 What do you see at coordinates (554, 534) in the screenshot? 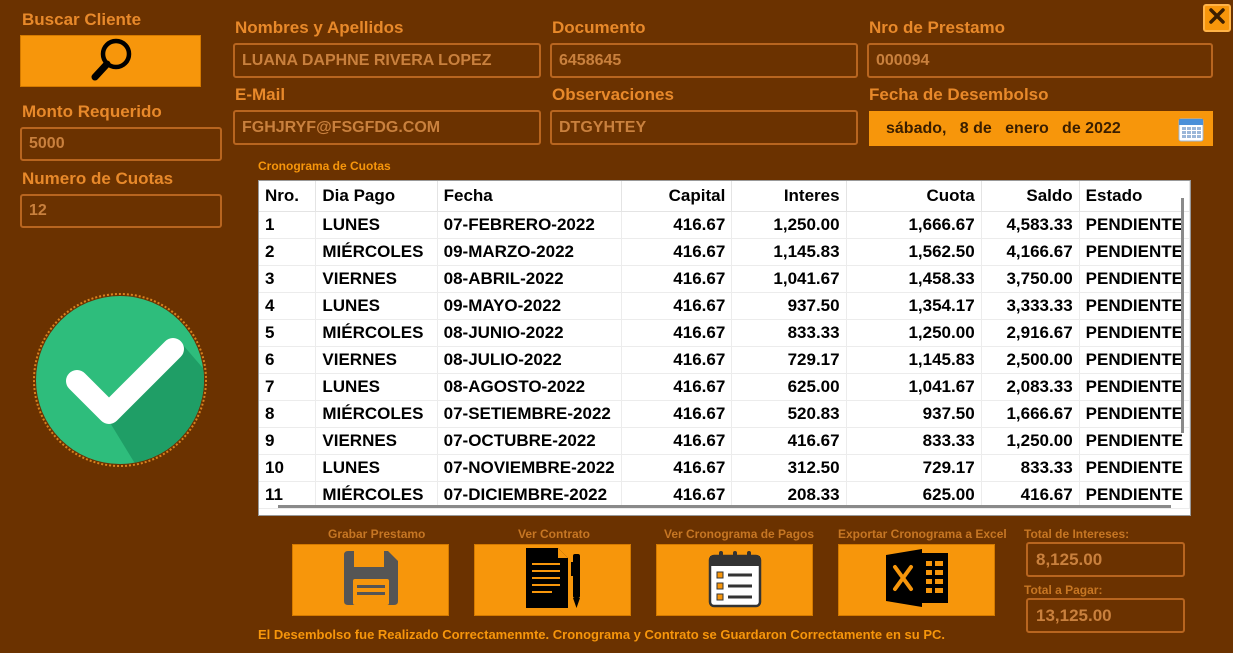
I see `ver-contrato-label: Ver Contrato` at bounding box center [554, 534].